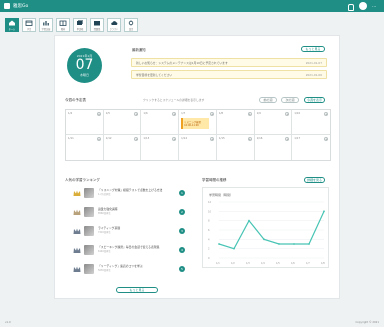  I want to click on user-name: ···, so click(374, 6).